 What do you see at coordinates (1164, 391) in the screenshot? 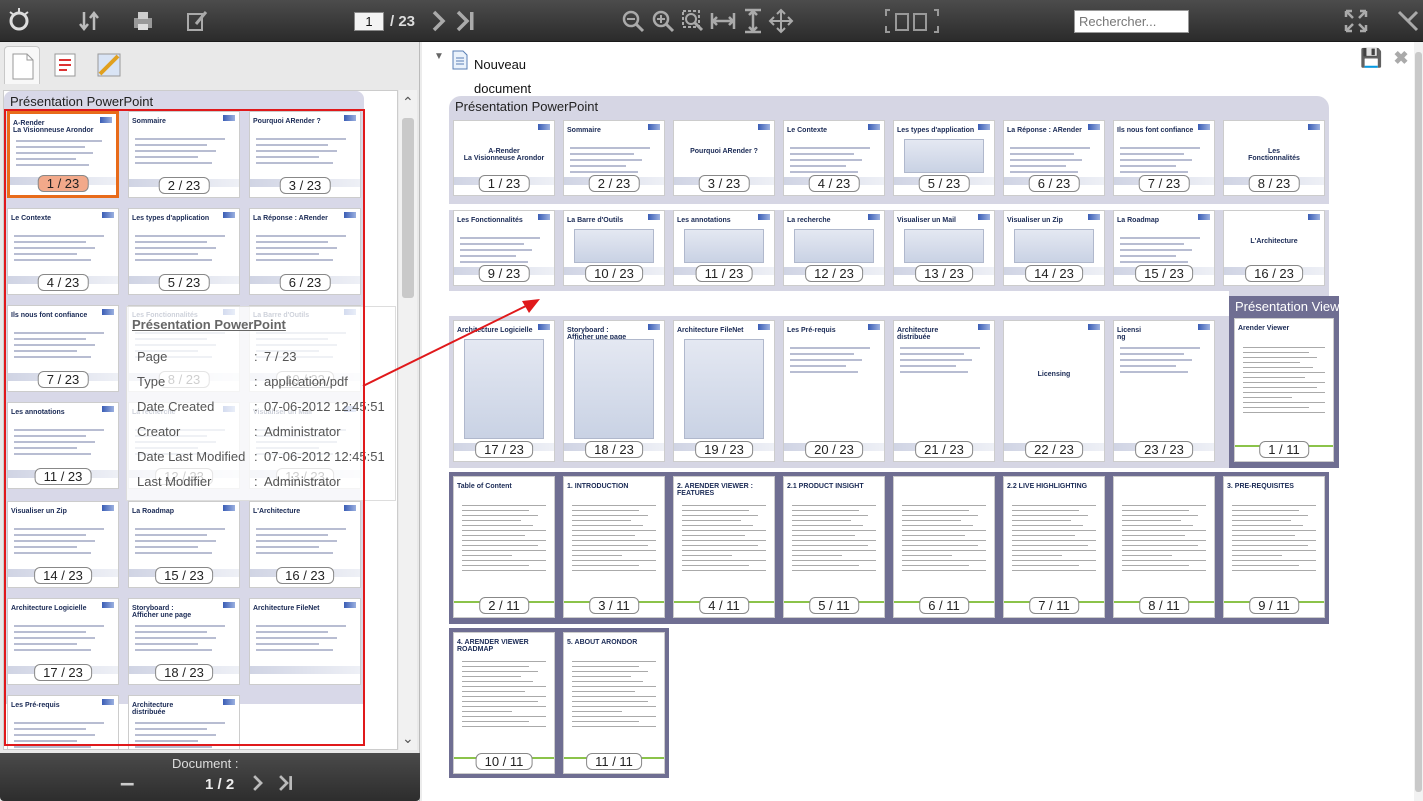
I see `page-thumbnail: Licensi ng 23 / 23` at bounding box center [1164, 391].